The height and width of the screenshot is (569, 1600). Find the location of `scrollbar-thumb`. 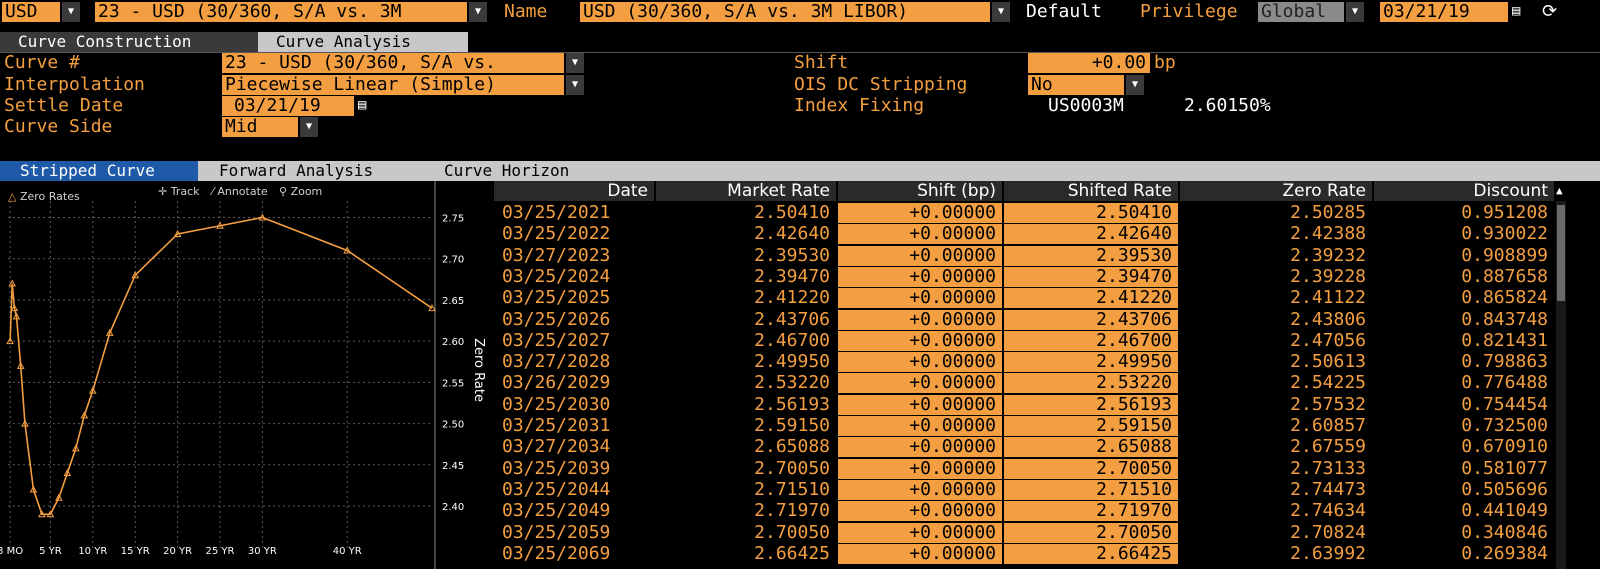

scrollbar-thumb is located at coordinates (1561, 253).